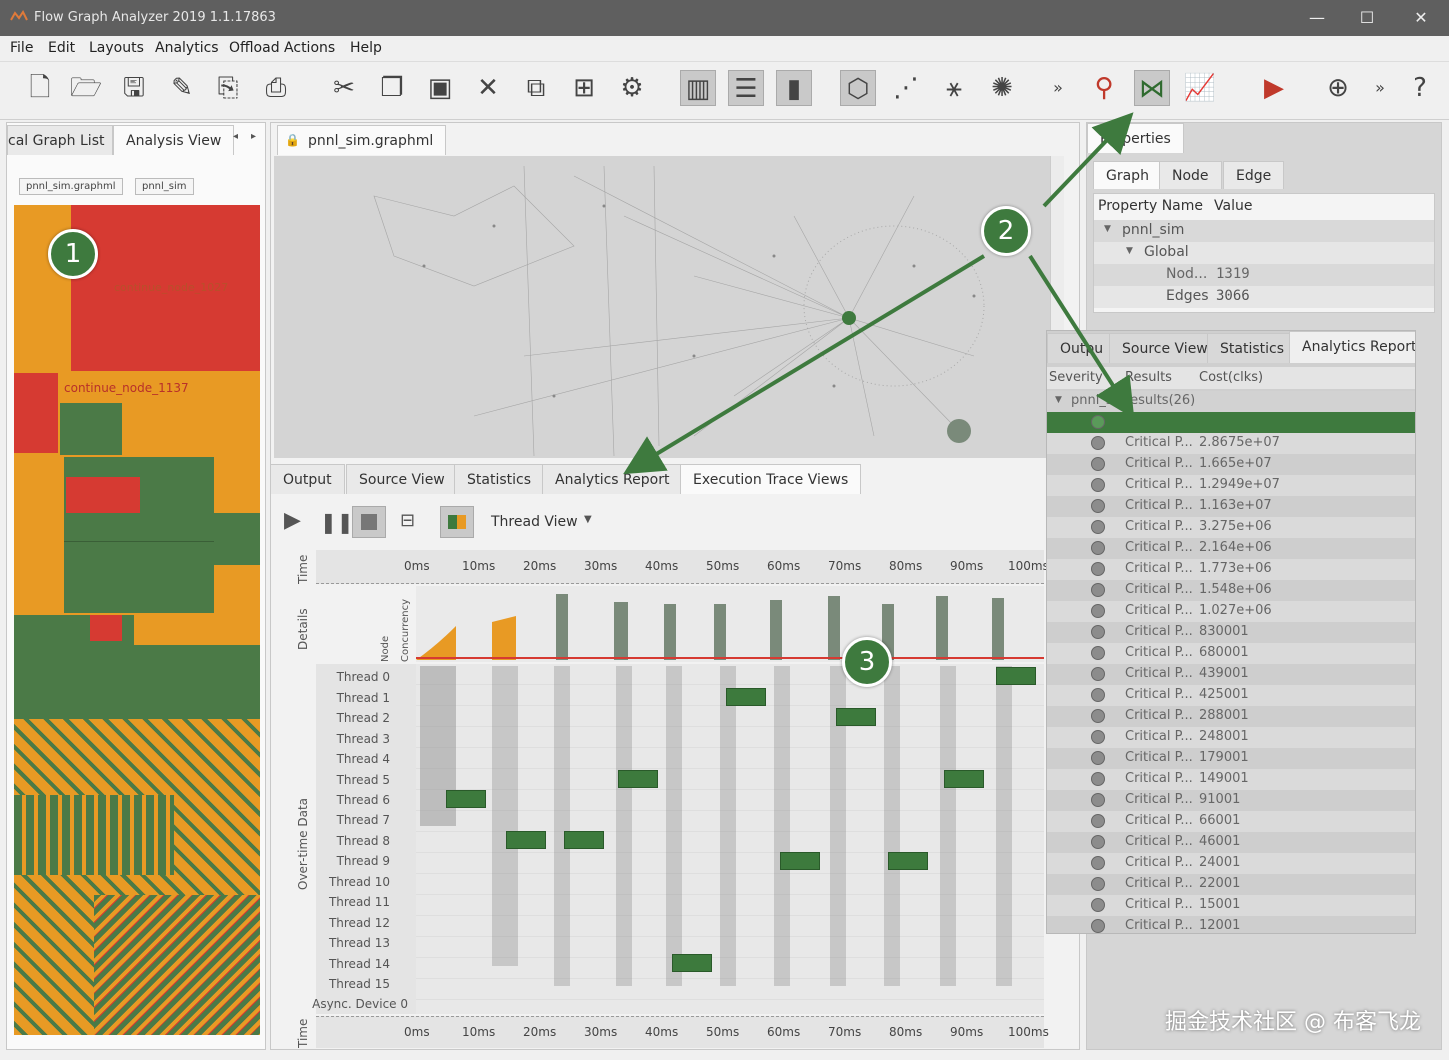 This screenshot has width=1449, height=1060. Describe the element at coordinates (337, 522) in the screenshot. I see `pause-icon: ❚❚` at that location.